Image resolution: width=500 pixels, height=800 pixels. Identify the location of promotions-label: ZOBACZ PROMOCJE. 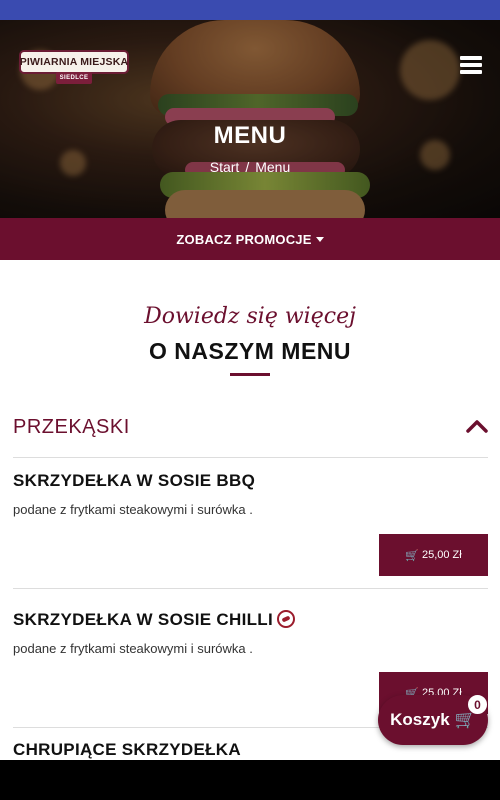
(244, 239).